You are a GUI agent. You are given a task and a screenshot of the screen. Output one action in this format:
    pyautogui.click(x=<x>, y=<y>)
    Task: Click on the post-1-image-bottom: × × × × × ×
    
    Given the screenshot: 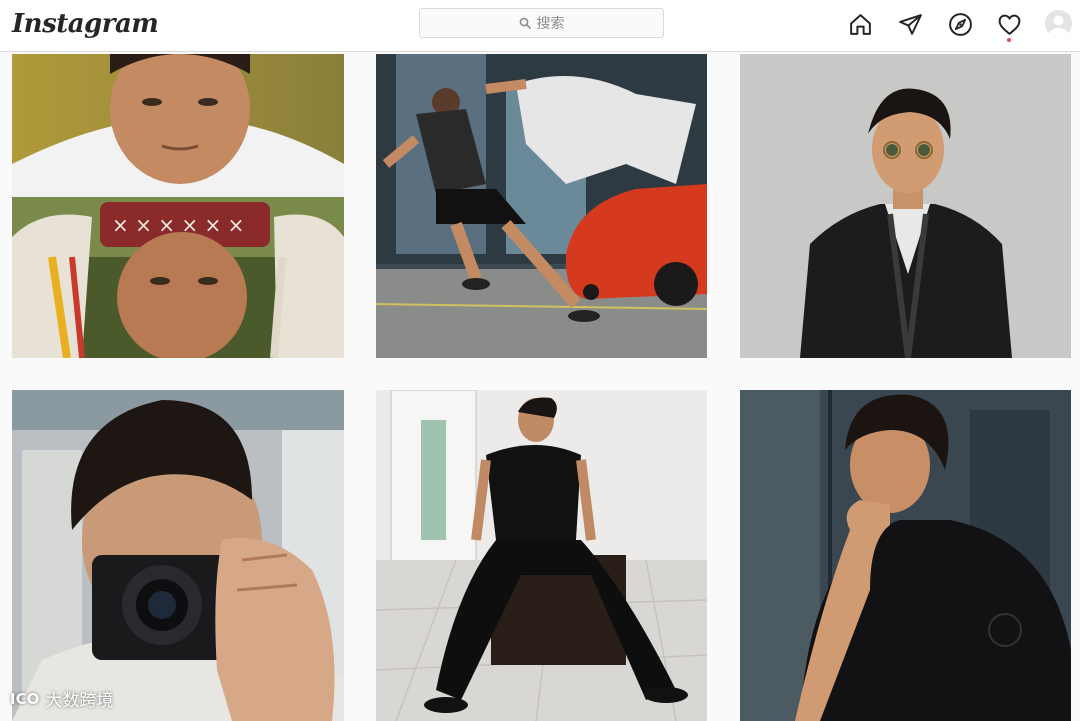 What is the action you would take?
    pyautogui.click(x=178, y=277)
    